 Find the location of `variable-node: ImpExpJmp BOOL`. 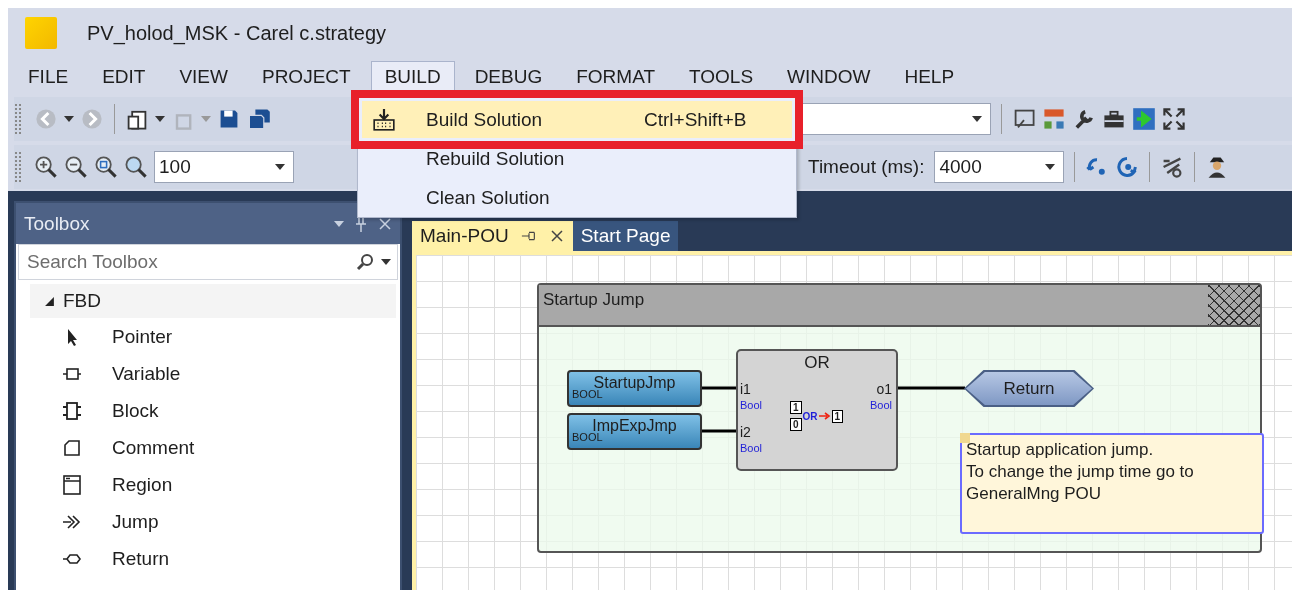

variable-node: ImpExpJmp BOOL is located at coordinates (634, 431).